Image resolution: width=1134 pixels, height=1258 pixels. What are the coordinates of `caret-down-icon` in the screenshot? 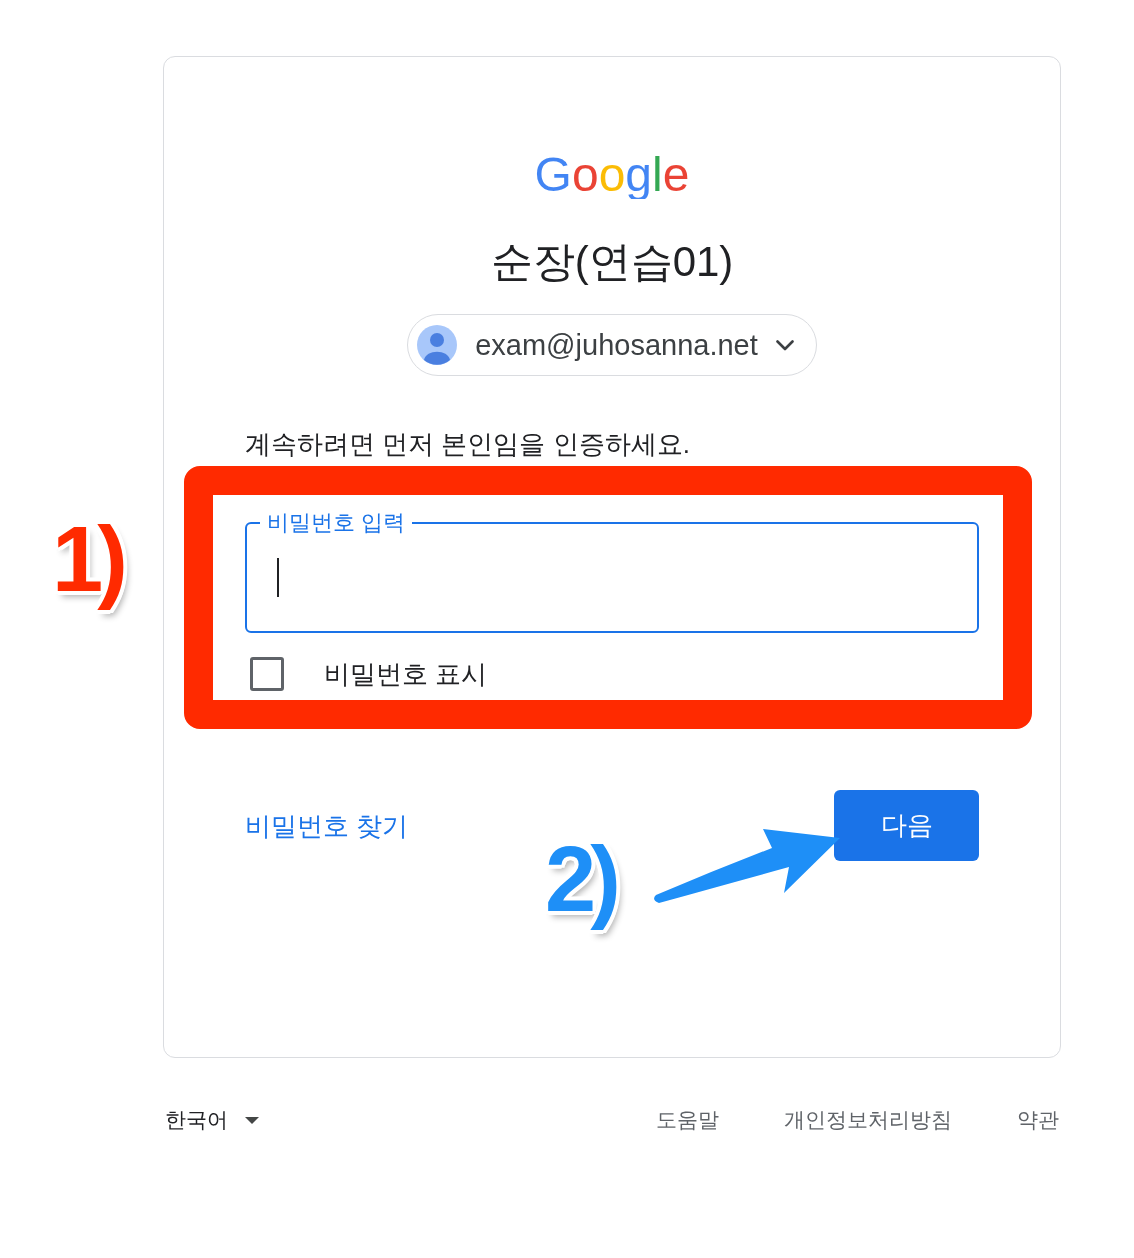 It's located at (252, 1120).